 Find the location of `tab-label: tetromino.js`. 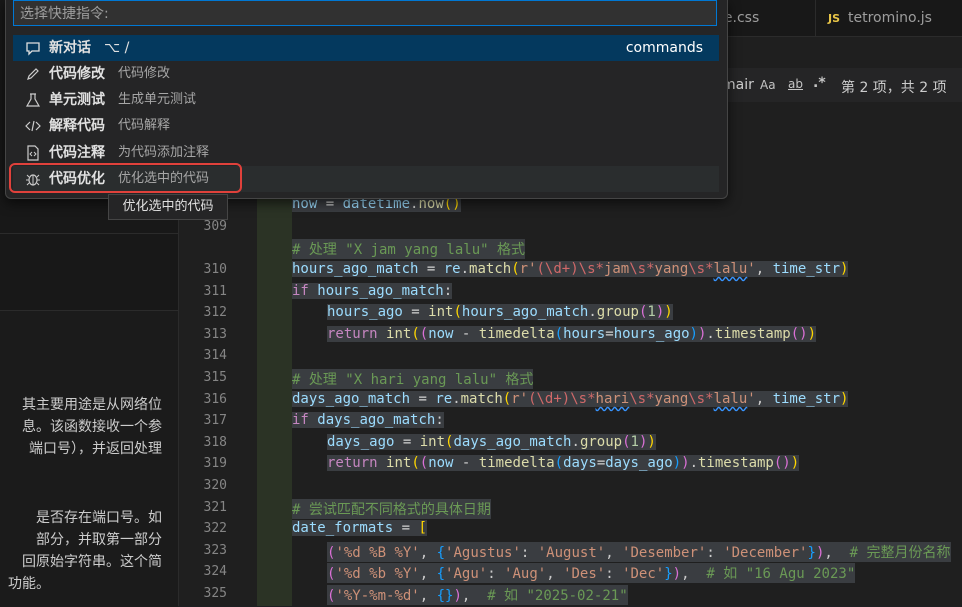

tab-label: tetromino.js is located at coordinates (890, 18).